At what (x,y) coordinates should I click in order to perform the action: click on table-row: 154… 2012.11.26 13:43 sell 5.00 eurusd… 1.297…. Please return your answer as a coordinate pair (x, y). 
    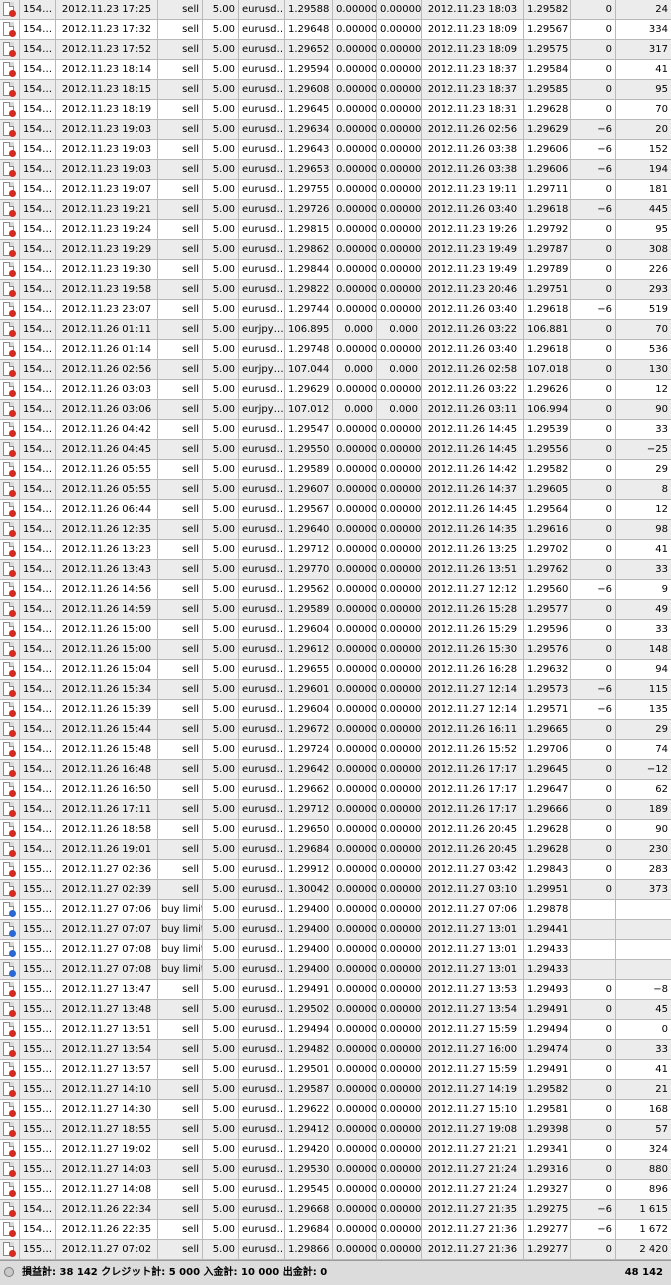
    Looking at the image, I should click on (335, 570).